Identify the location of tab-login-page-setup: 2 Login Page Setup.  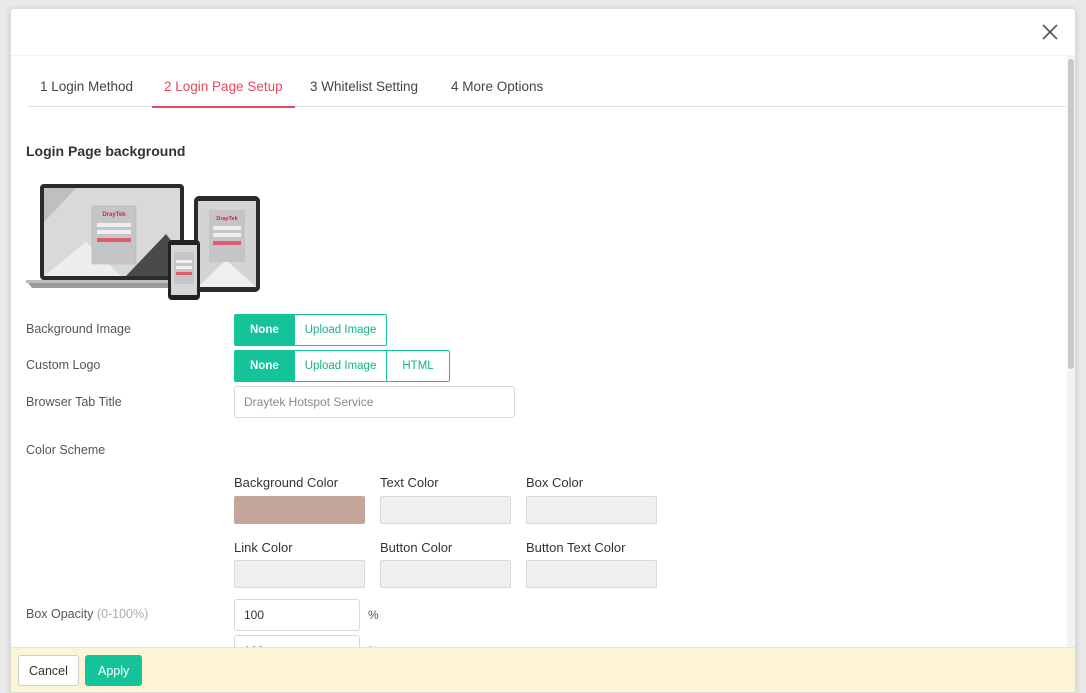
(223, 93).